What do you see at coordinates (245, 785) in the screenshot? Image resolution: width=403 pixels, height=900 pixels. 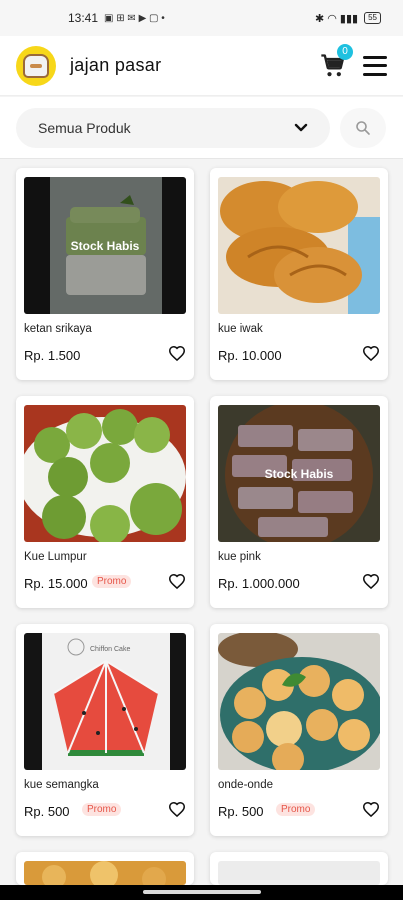 I see `product-name: onde-onde` at bounding box center [245, 785].